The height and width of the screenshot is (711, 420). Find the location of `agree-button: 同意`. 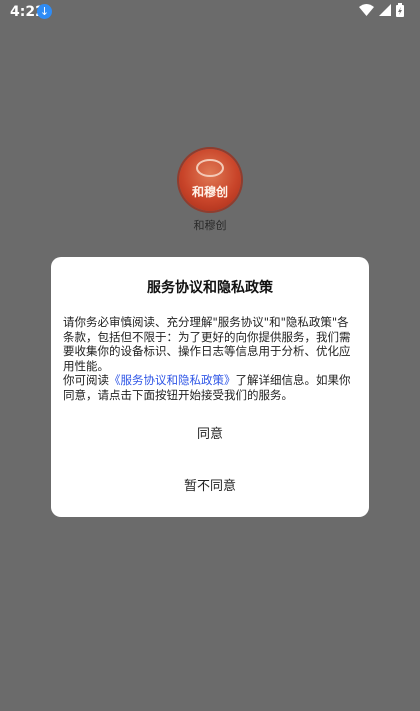

agree-button: 同意 is located at coordinates (210, 432).